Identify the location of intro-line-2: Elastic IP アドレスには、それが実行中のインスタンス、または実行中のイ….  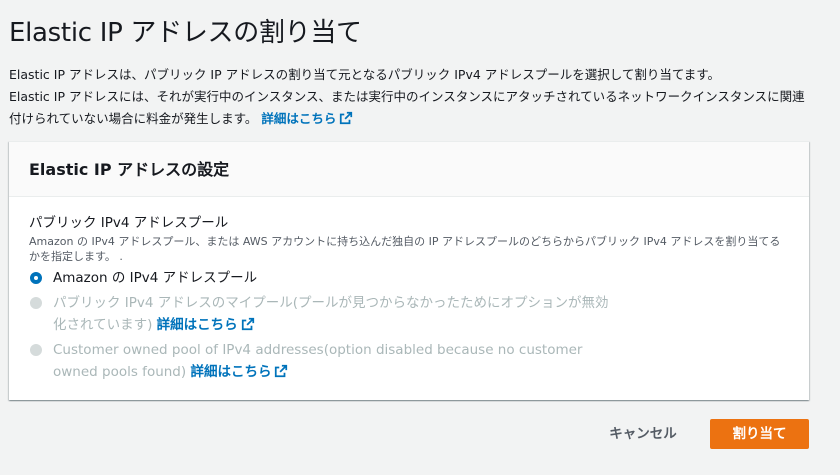
(409, 108).